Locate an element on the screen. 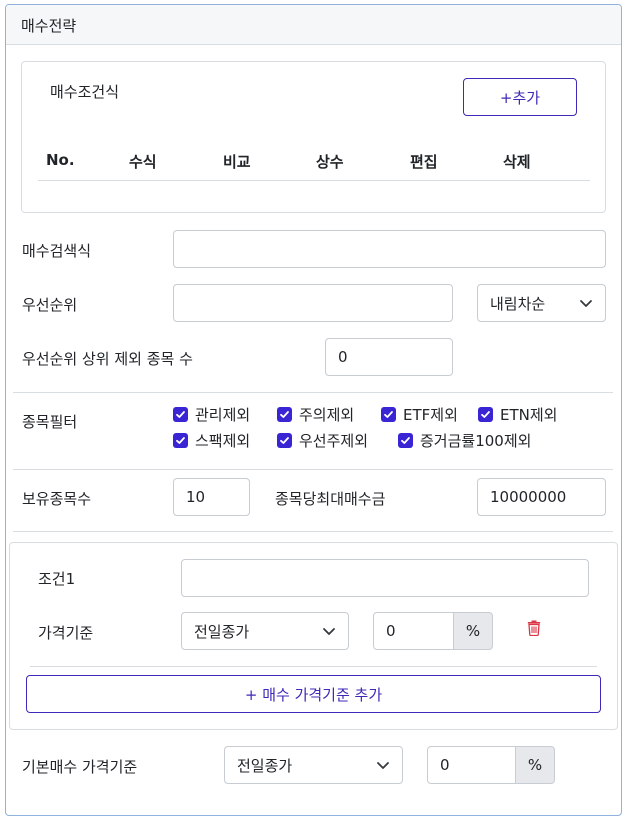 The image size is (628, 822). base-price-select: 전일종가 is located at coordinates (313, 765).